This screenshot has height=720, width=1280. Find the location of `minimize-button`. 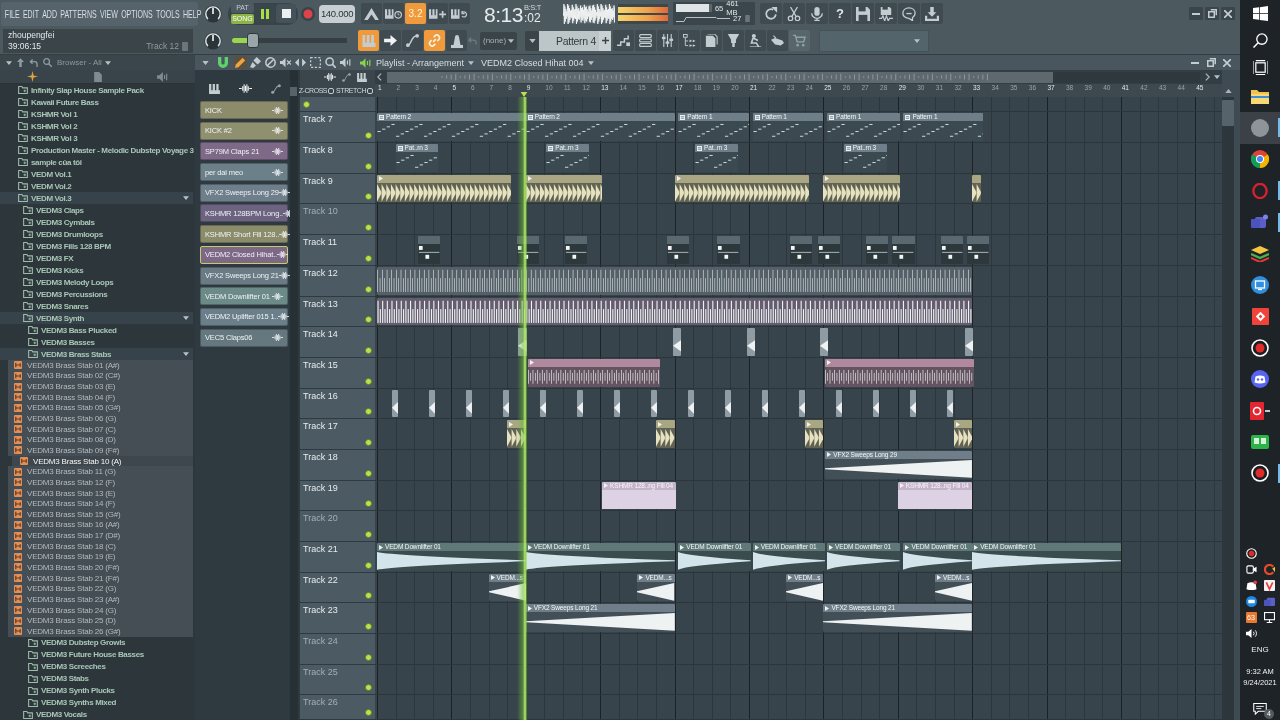

minimize-button is located at coordinates (1196, 13).